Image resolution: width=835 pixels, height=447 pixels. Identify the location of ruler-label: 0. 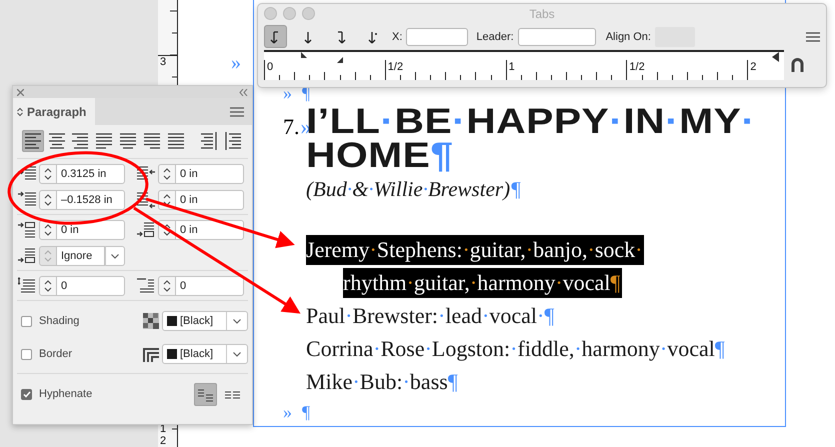
(270, 67).